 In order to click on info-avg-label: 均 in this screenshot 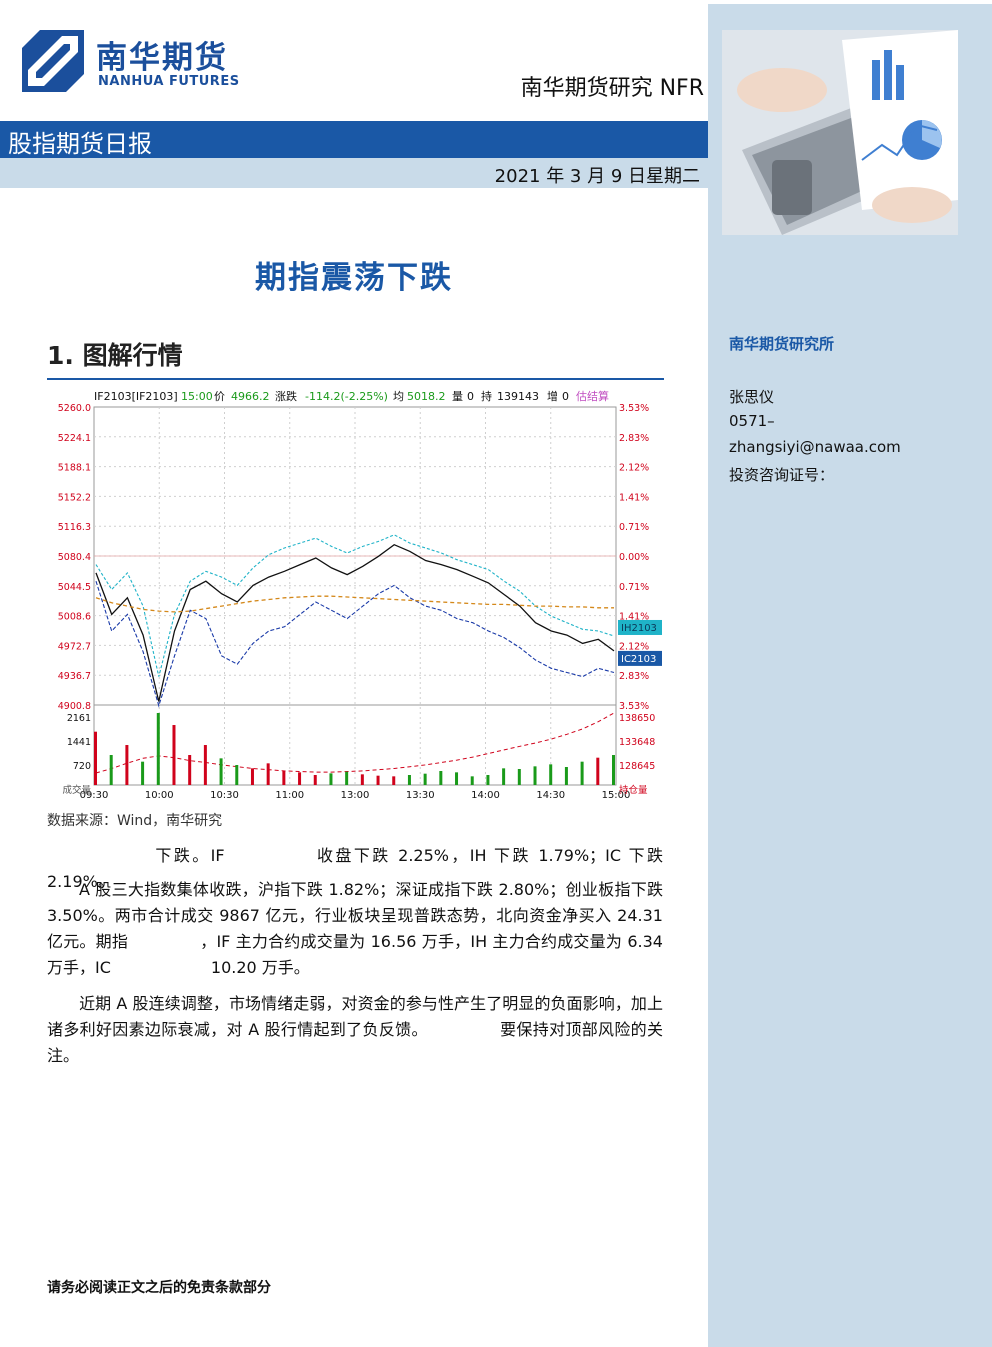, I will do `click(398, 396)`.